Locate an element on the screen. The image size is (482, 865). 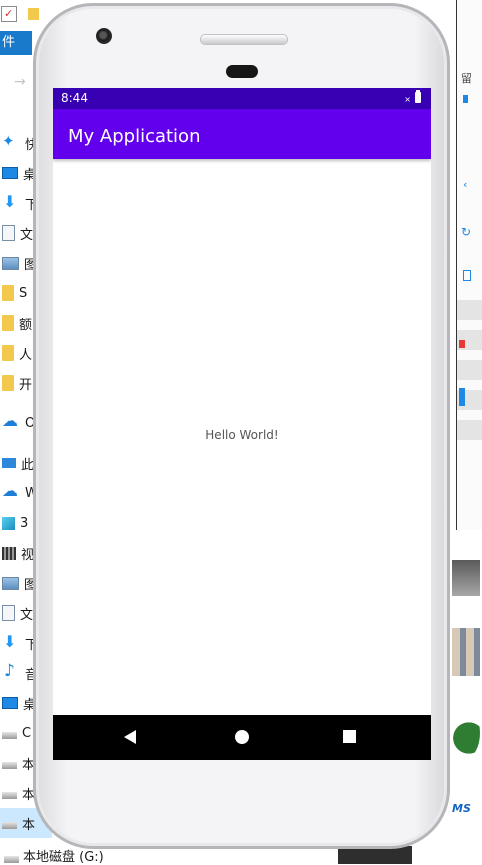
video-icon is located at coordinates (9, 553).